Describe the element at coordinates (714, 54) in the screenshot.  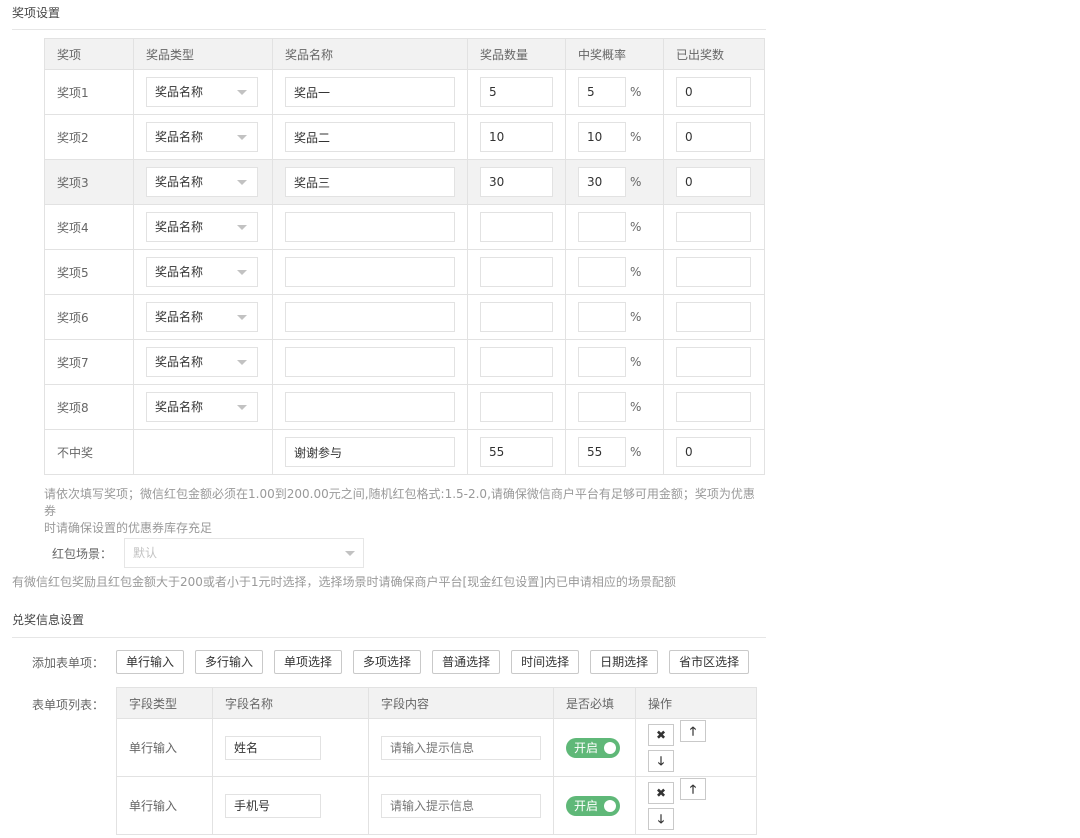
I see `header-cell: 已出奖数` at that location.